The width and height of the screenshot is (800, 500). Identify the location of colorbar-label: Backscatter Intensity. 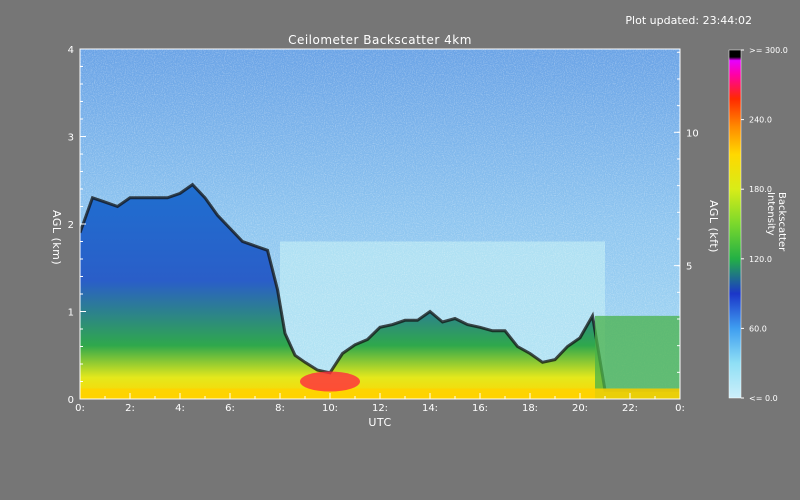
(776, 222).